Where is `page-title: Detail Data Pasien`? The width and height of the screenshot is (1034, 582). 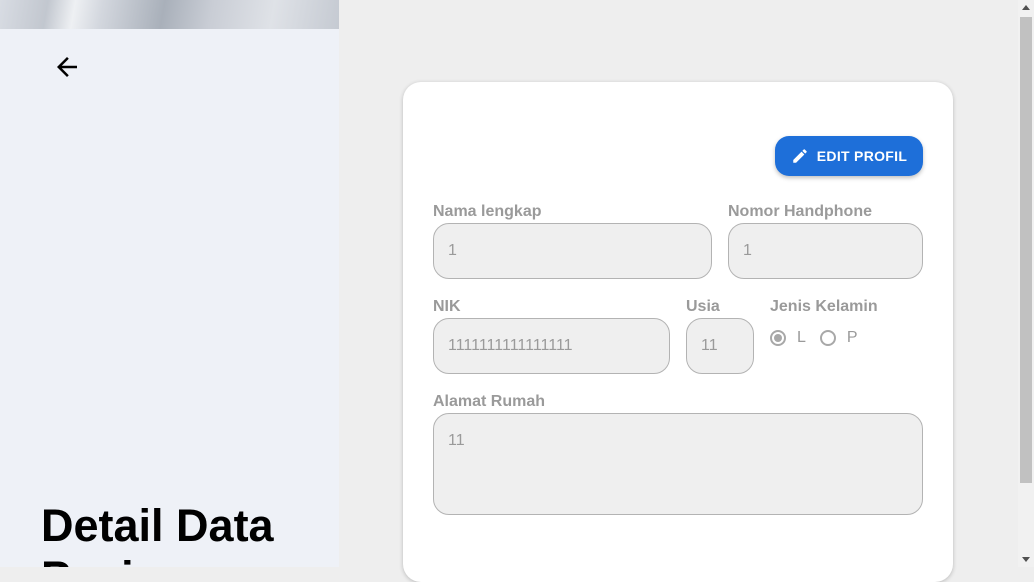 page-title: Detail Data Pasien is located at coordinates (157, 533).